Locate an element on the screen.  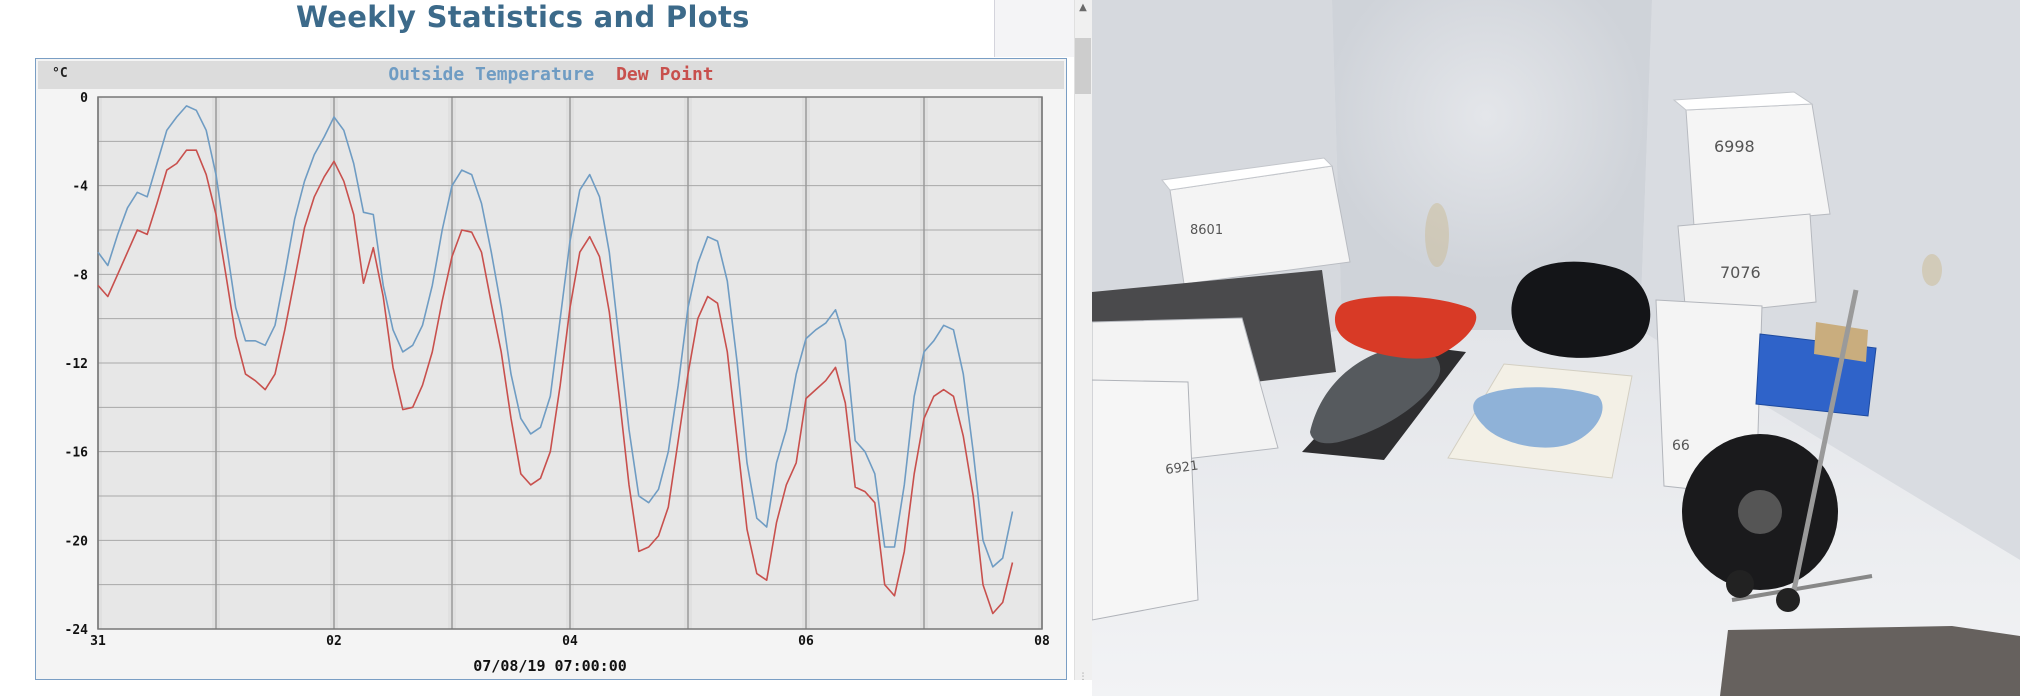
x-tick-label: 02 is located at coordinates (334, 641).